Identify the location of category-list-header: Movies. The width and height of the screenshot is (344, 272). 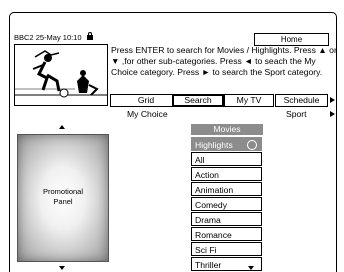
(227, 129).